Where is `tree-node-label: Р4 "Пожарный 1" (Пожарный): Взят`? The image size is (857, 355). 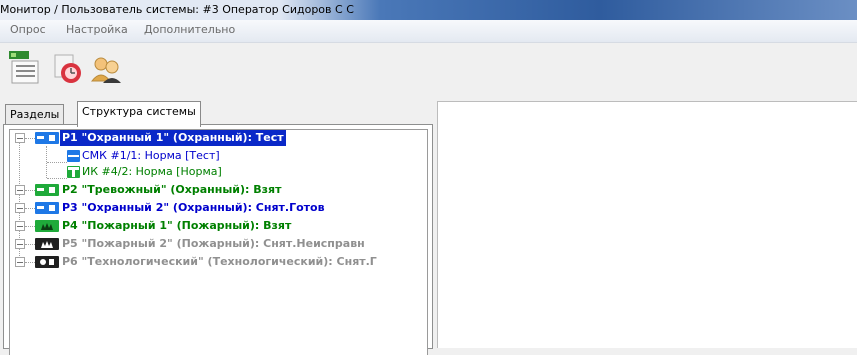
tree-node-label: Р4 "Пожарный 1" (Пожарный): Взят is located at coordinates (177, 225).